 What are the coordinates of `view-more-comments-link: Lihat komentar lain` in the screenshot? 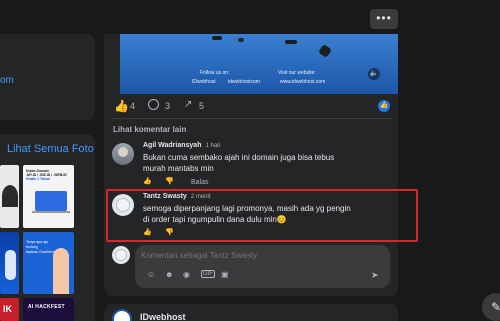 It's located at (149, 129).